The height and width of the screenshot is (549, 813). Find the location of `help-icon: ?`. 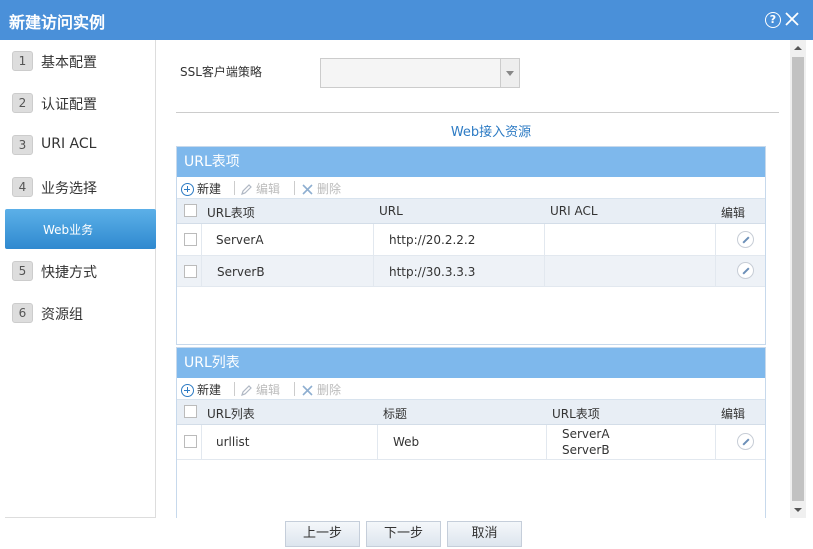

help-icon: ? is located at coordinates (773, 20).